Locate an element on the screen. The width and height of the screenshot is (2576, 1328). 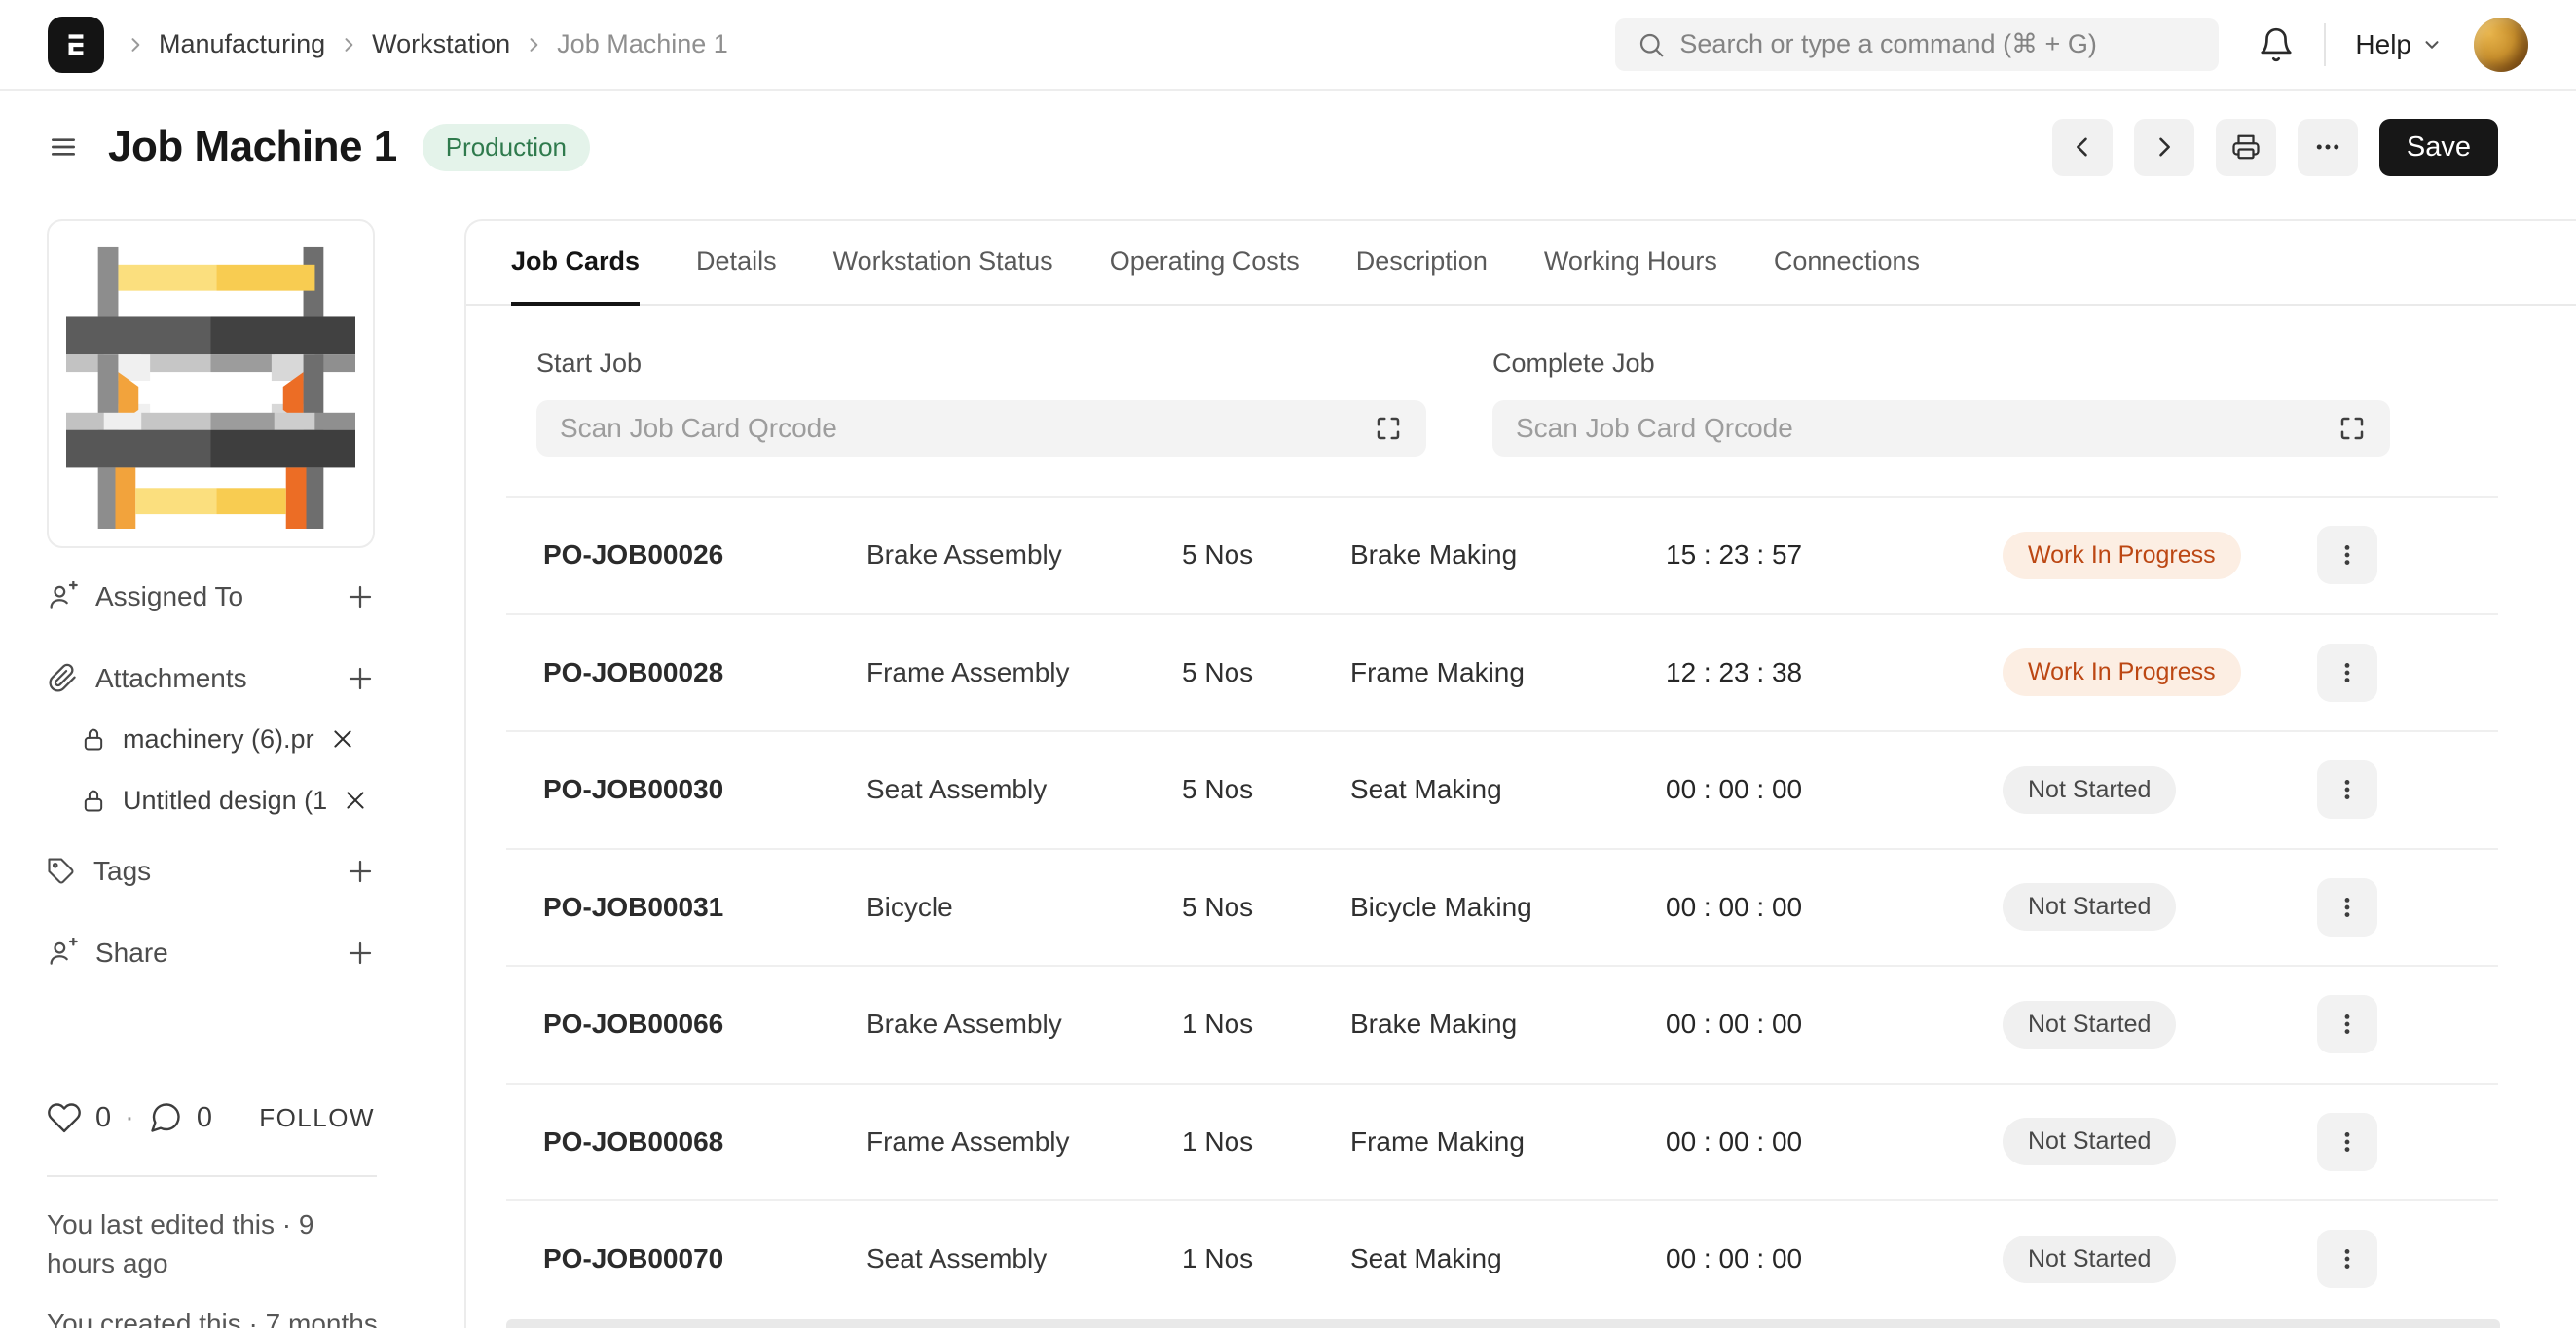
like-heart-icon is located at coordinates (64, 1117).